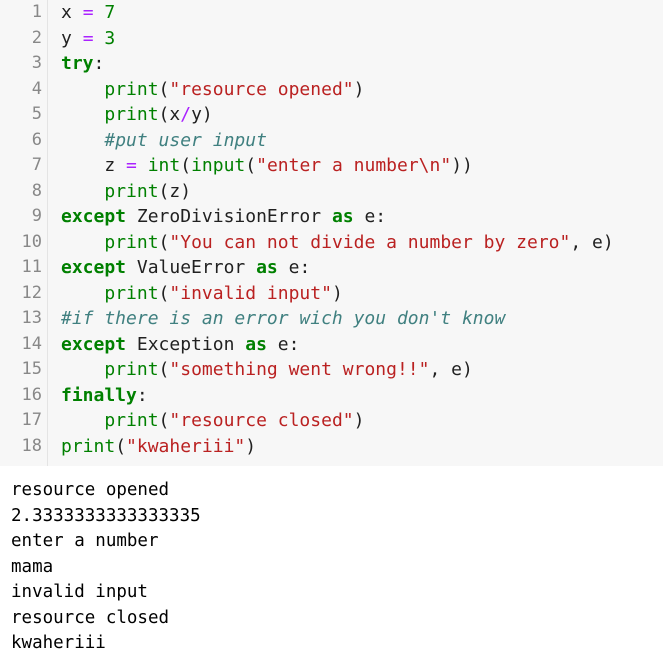 The height and width of the screenshot is (658, 663). Describe the element at coordinates (72, 38) in the screenshot. I see `code-token-plain: y` at that location.